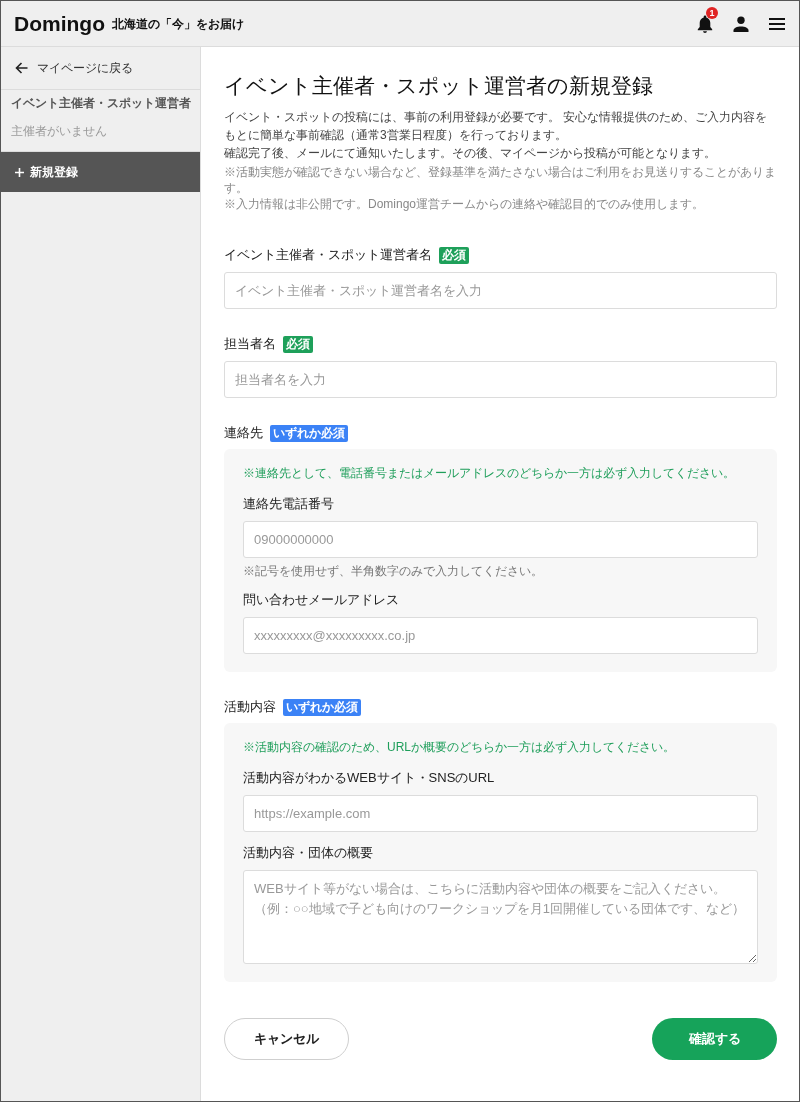 The width and height of the screenshot is (800, 1102). What do you see at coordinates (308, 853) in the screenshot?
I see `field-label: 活動内容・団体の概要` at bounding box center [308, 853].